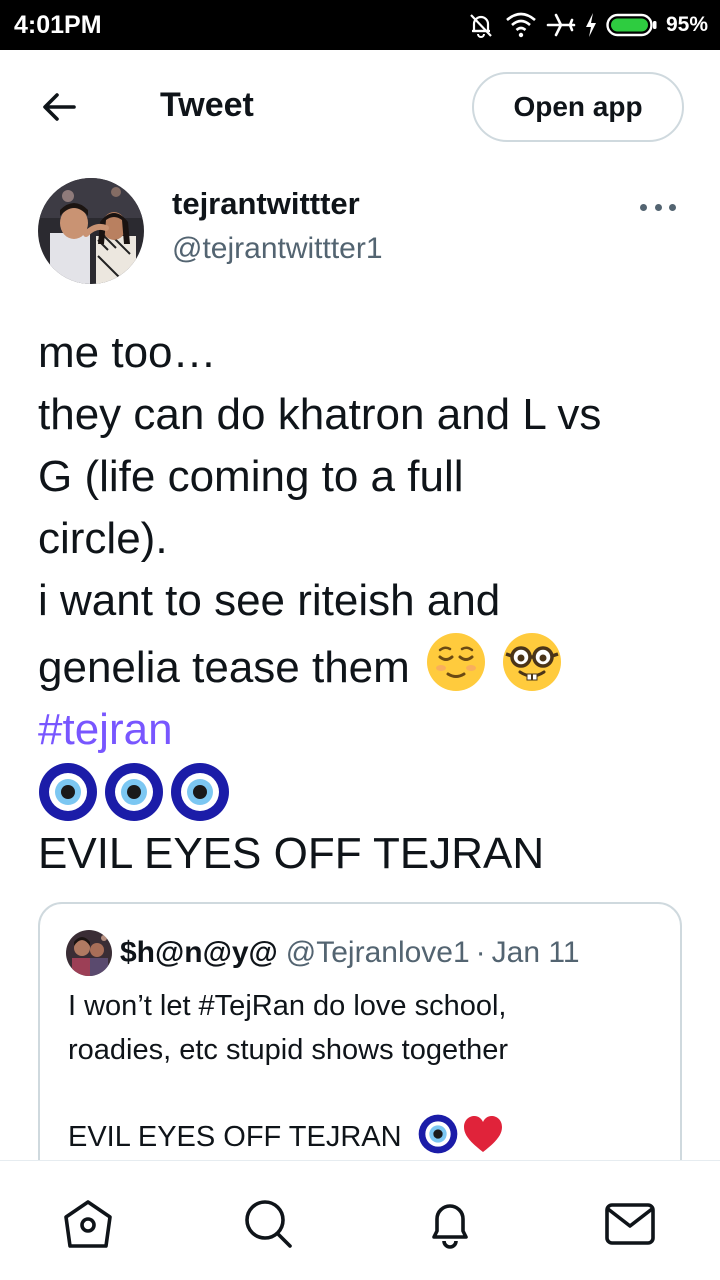 The image size is (720, 1280). What do you see at coordinates (658, 207) in the screenshot?
I see `more-options-button` at bounding box center [658, 207].